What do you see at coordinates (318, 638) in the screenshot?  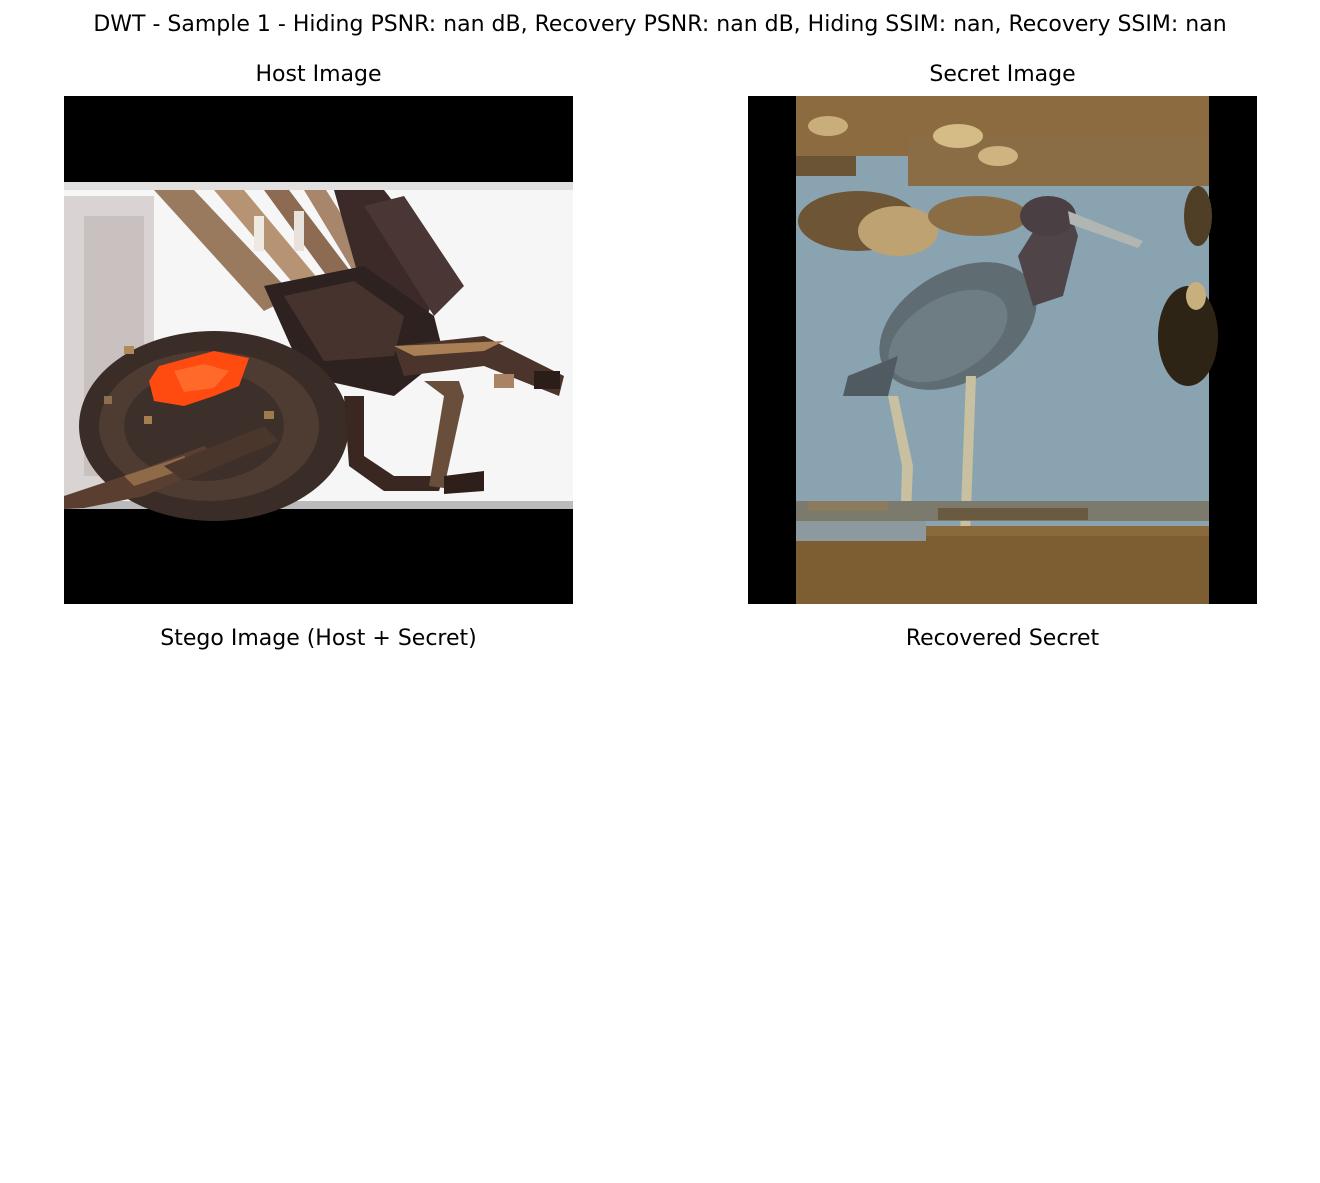 I see `stego-image-title: Stego Image (Host + Secret)` at bounding box center [318, 638].